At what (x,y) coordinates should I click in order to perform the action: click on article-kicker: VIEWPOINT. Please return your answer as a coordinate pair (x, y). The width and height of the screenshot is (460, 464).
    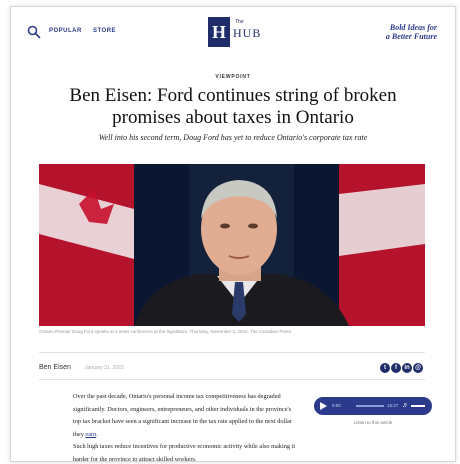
    Looking at the image, I should click on (233, 77).